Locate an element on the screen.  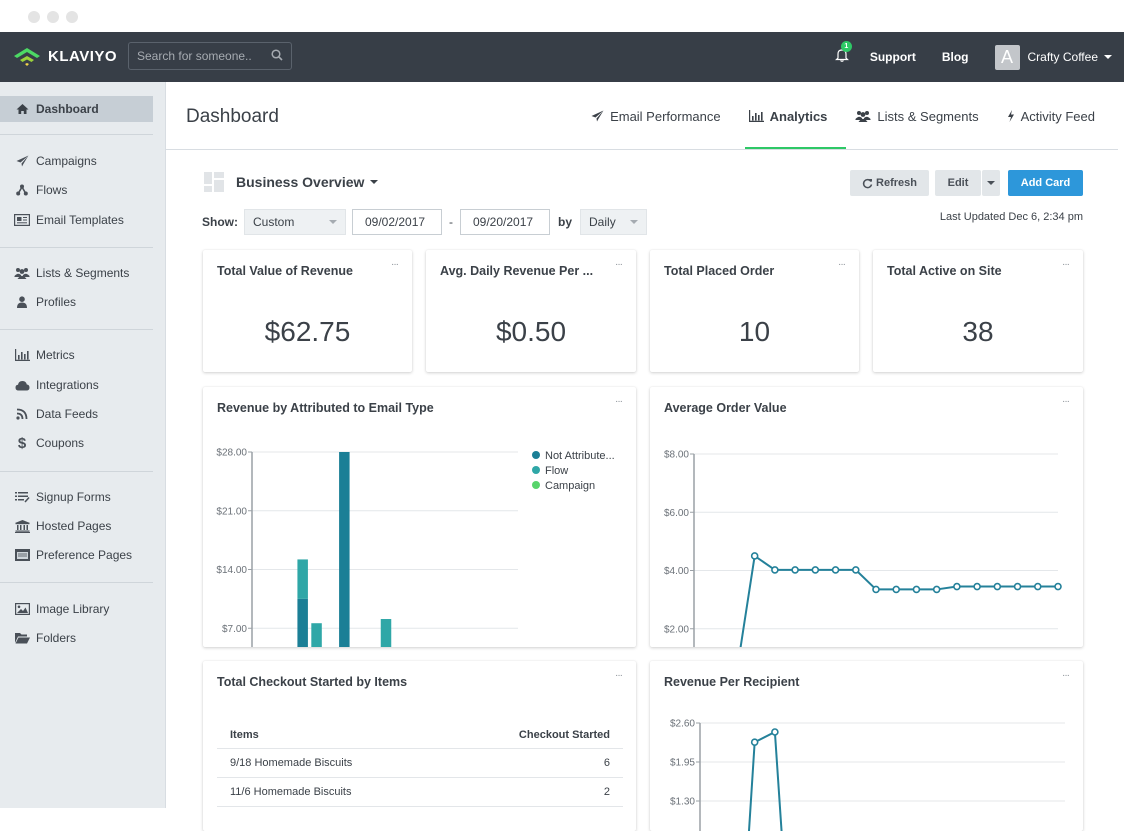
search-input is located at coordinates (194, 56).